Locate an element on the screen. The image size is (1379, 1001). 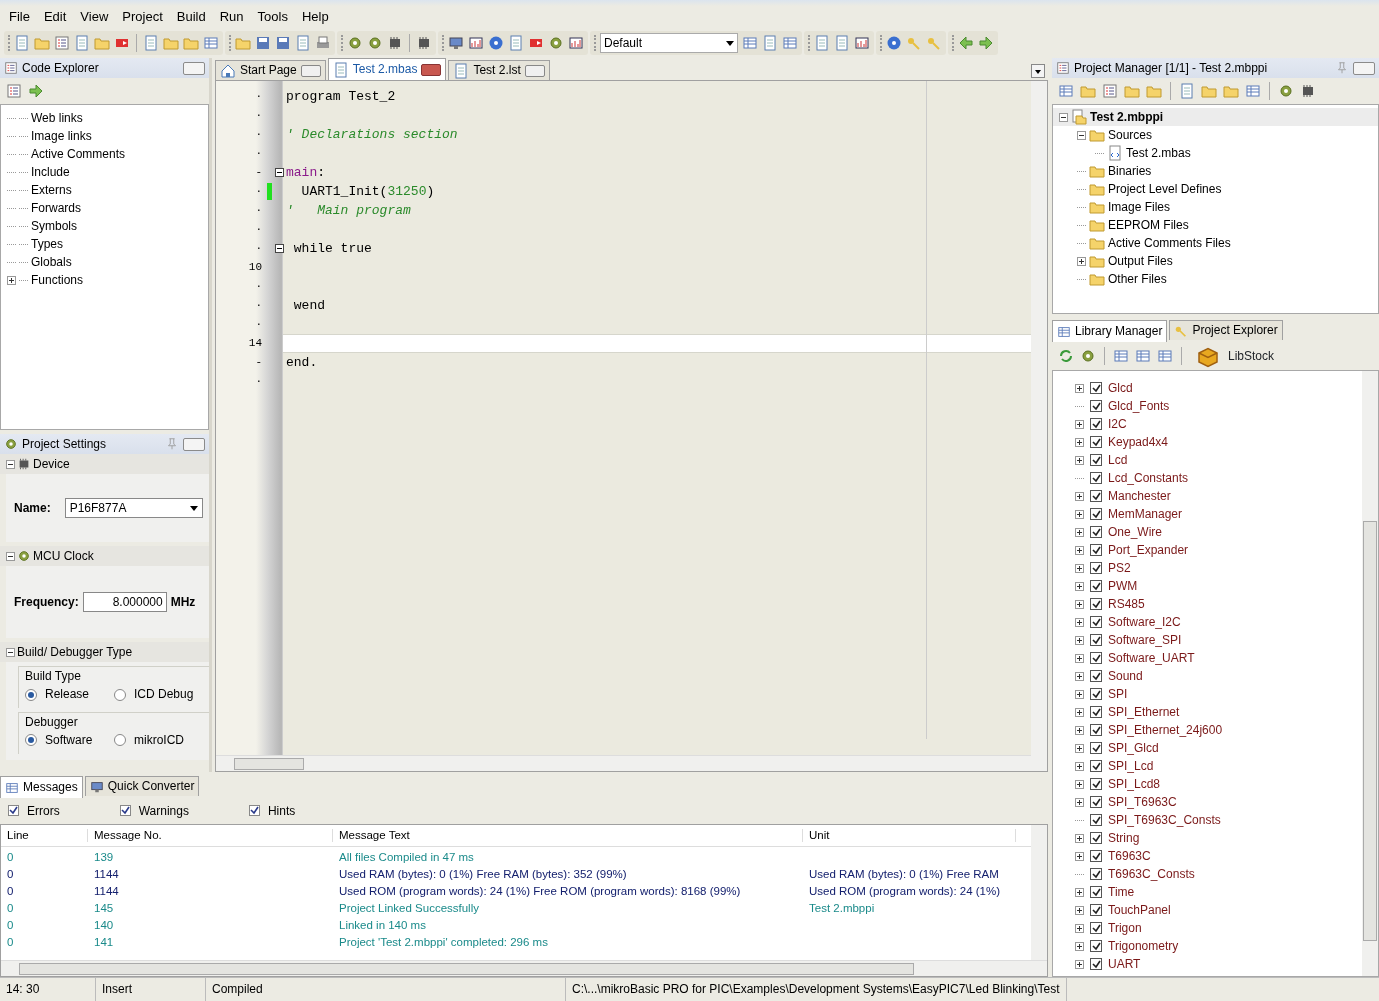
monitor-icon is located at coordinates (456, 43).